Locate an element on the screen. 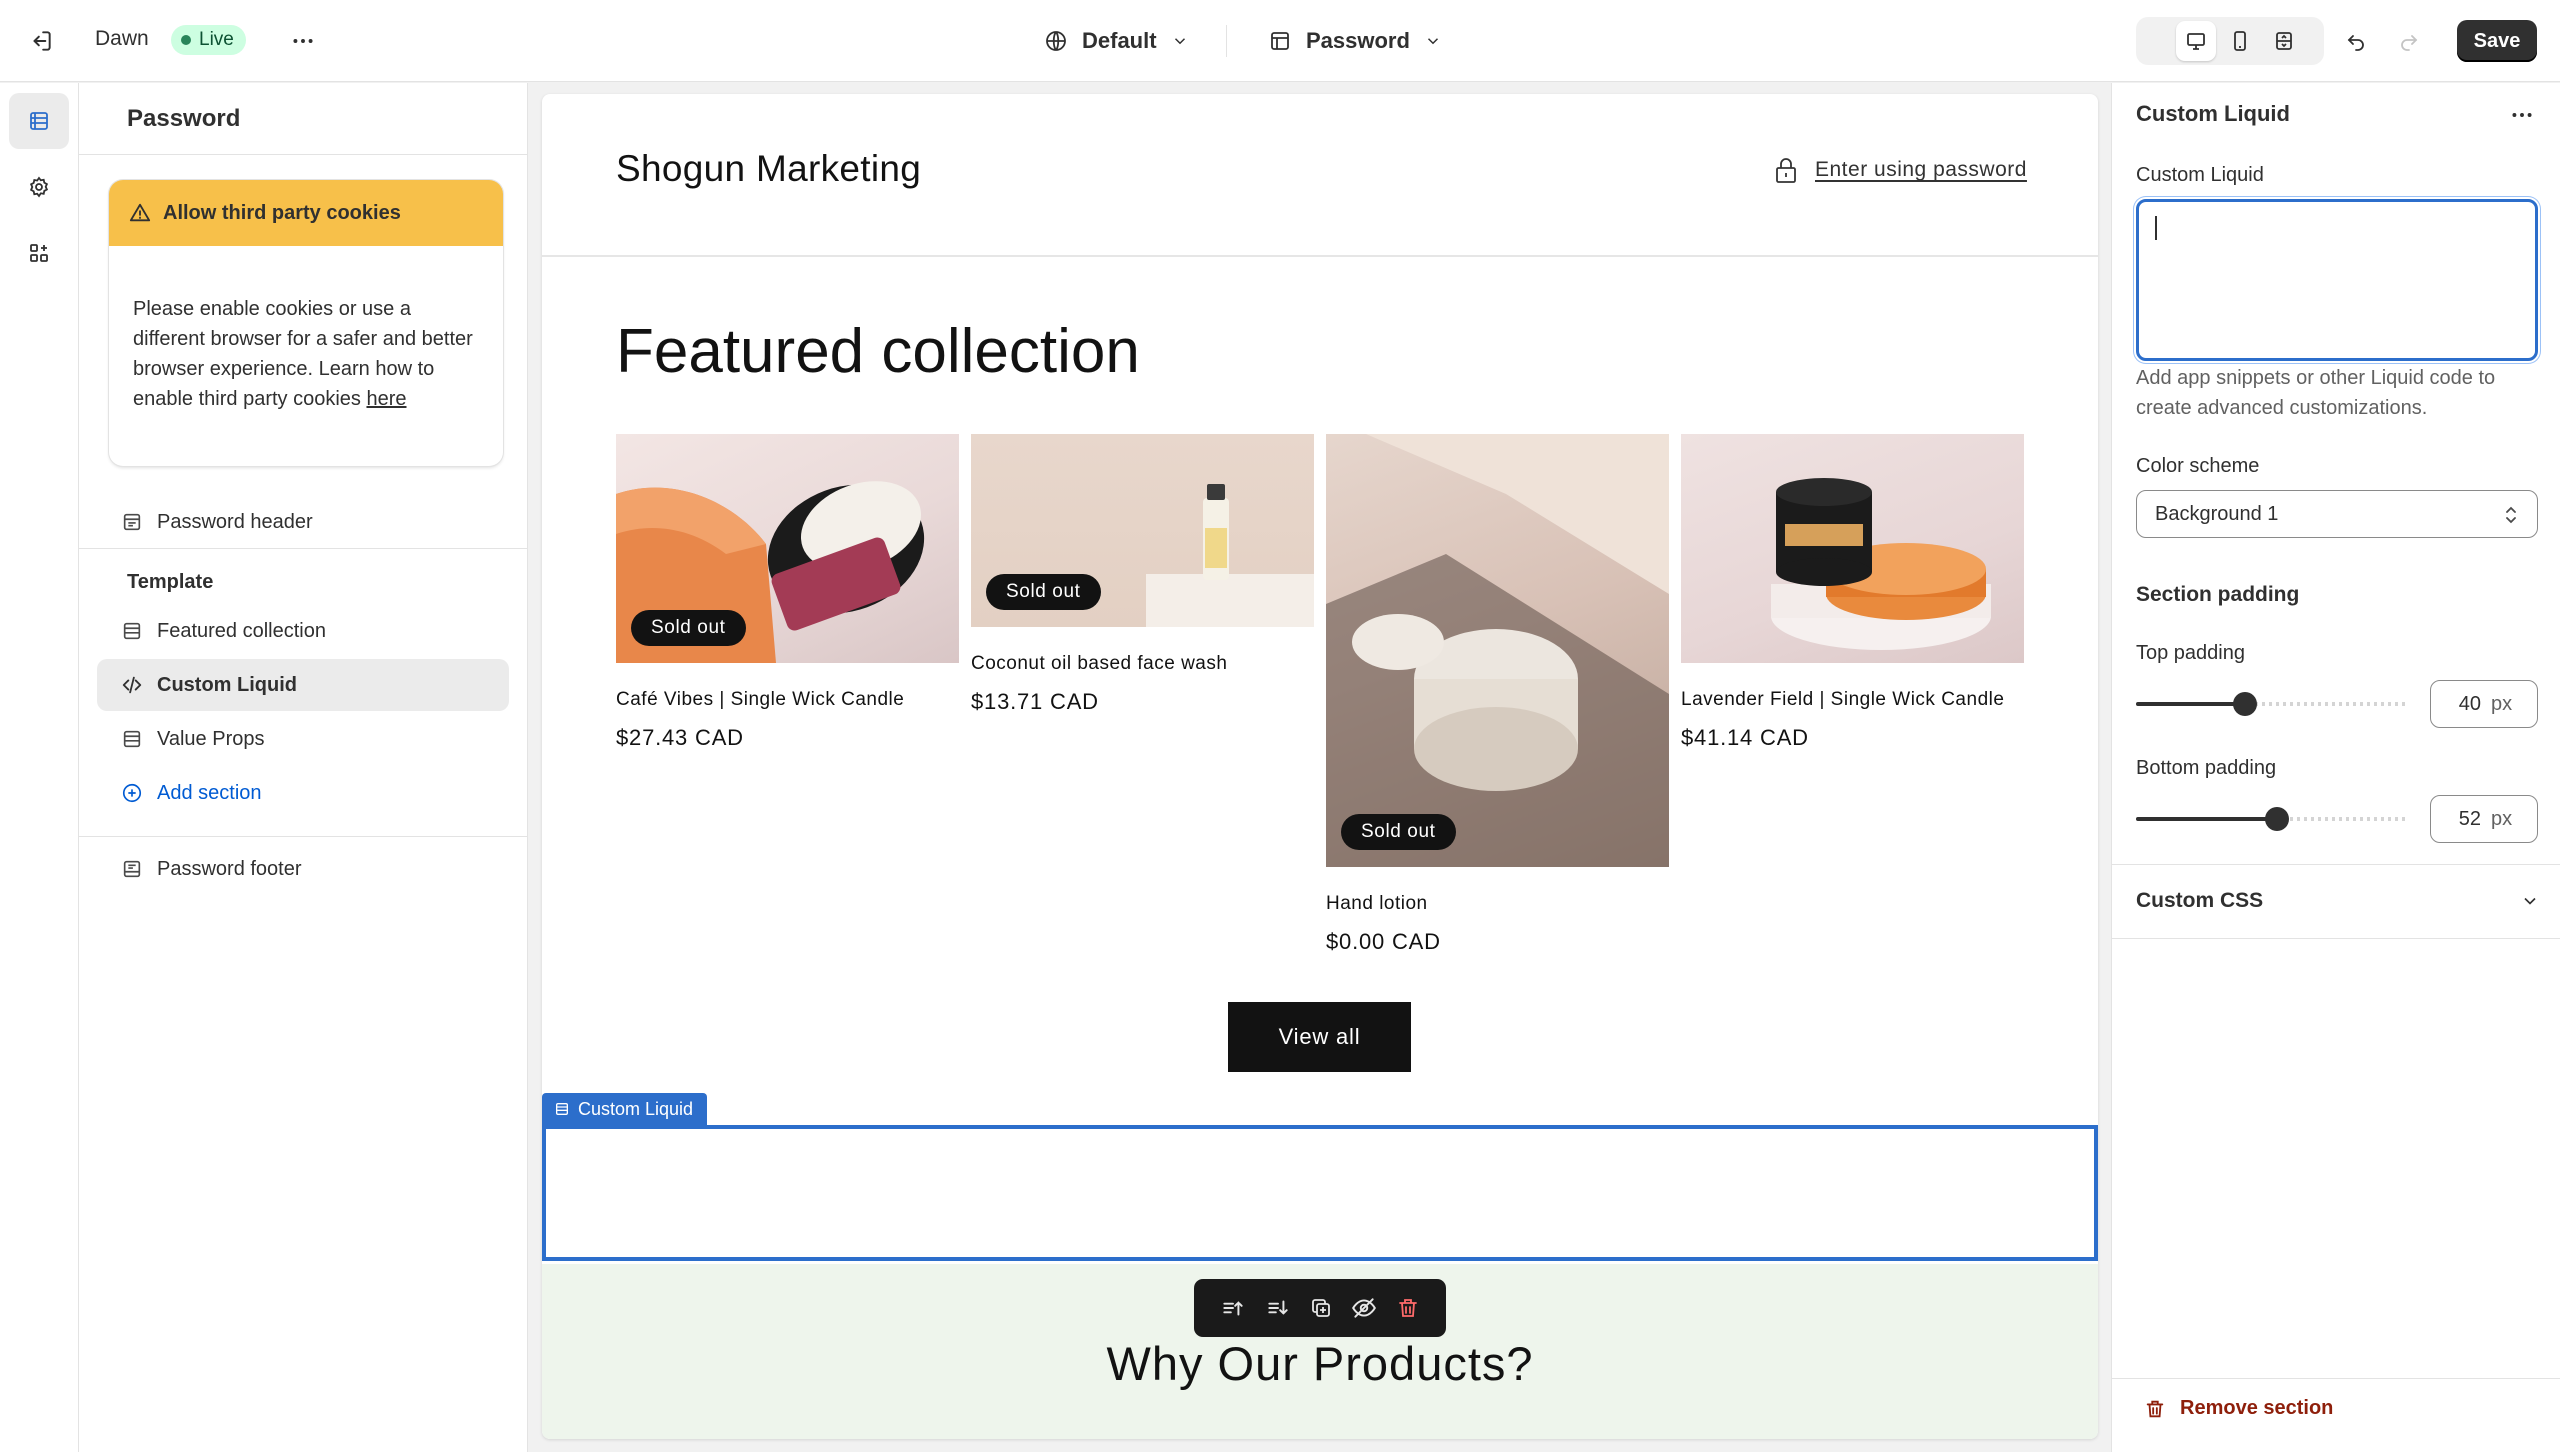 This screenshot has width=2560, height=1452. cookie-warning-header: Allow third party cookies is located at coordinates (306, 213).